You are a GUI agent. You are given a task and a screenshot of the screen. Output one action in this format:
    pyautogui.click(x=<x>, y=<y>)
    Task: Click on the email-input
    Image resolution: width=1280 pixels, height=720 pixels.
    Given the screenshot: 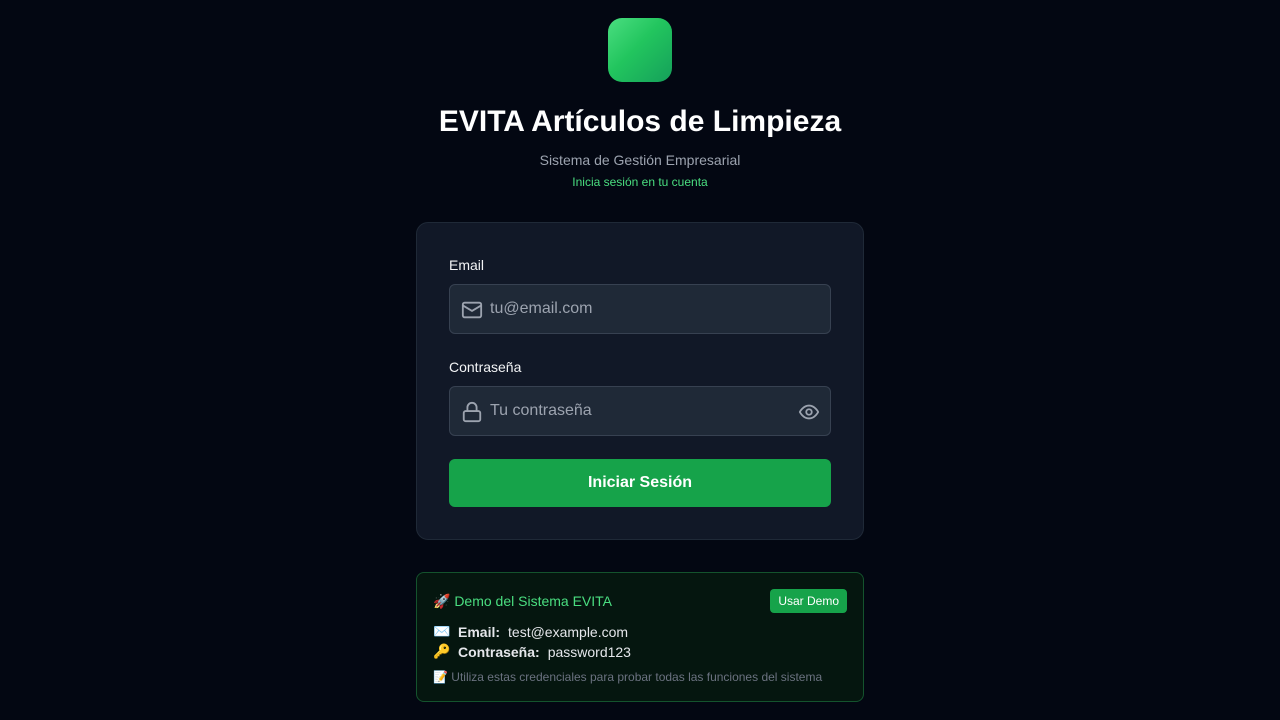 What is the action you would take?
    pyautogui.click(x=640, y=309)
    